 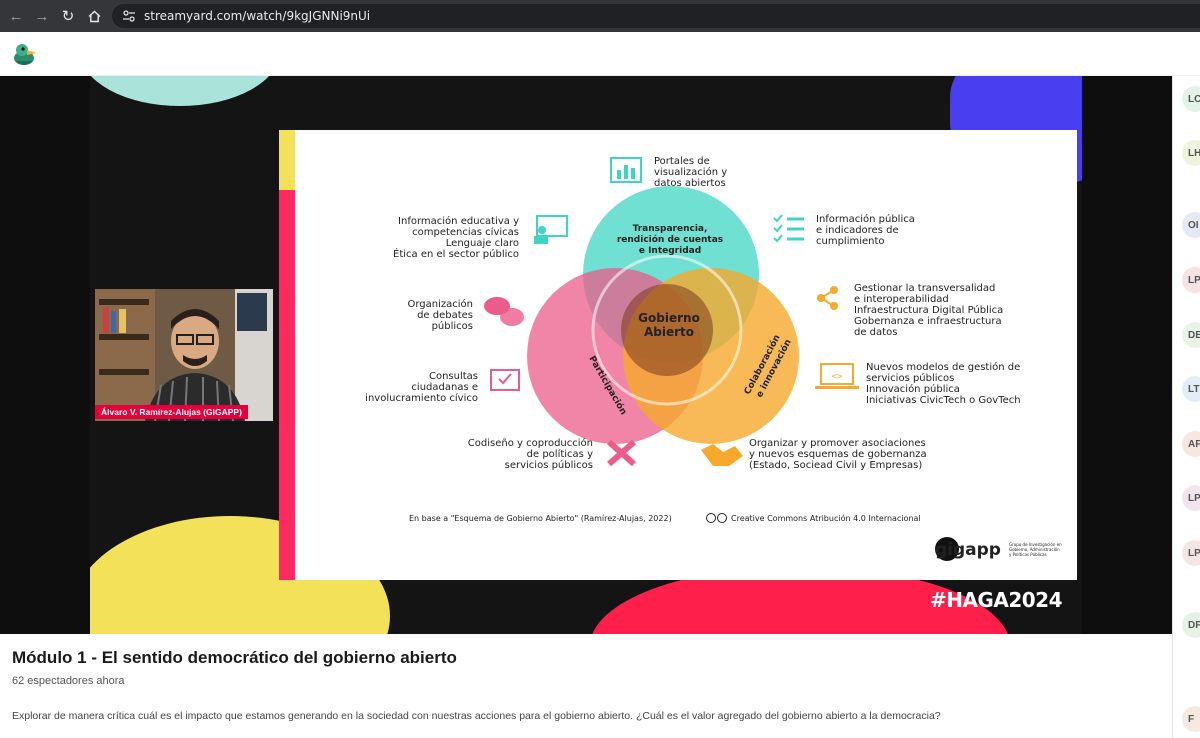 What do you see at coordinates (1186, 407) in the screenshot?
I see `viewer-sidebar: LC LH OI LP DE LT AF LP LP DP F` at bounding box center [1186, 407].